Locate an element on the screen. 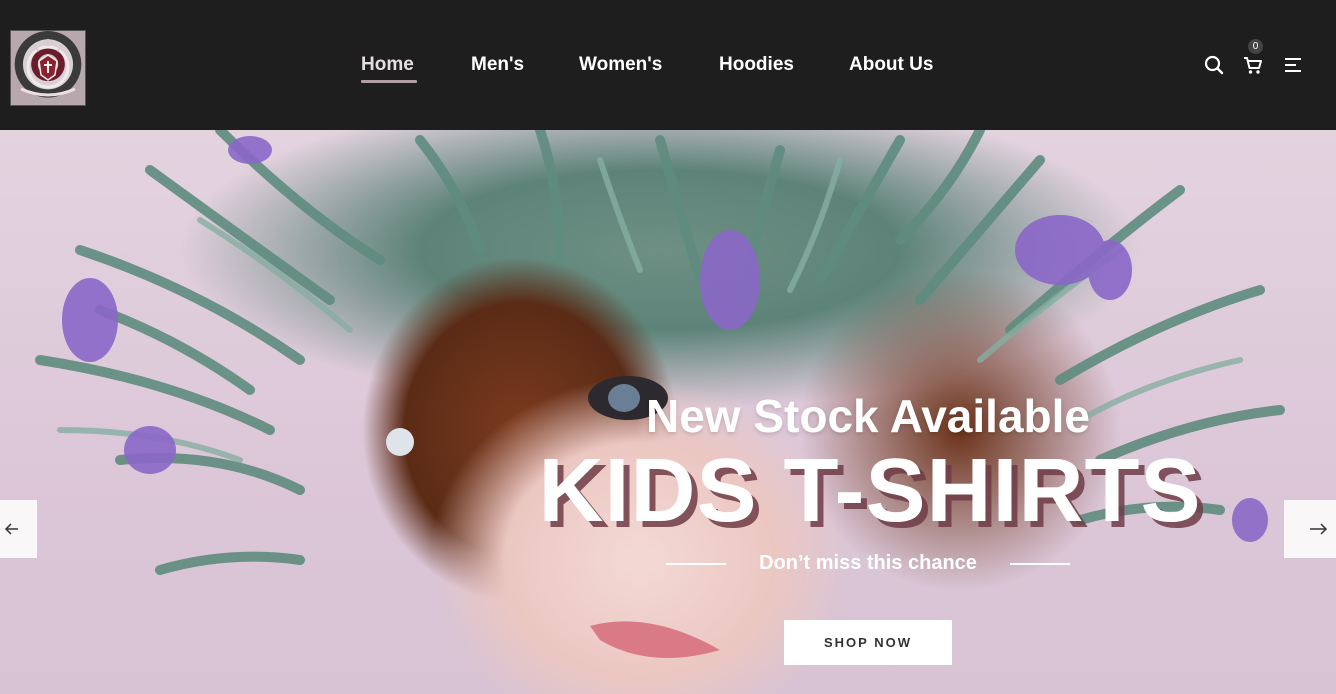 The height and width of the screenshot is (694, 1336). hero-tagline: Don’t miss this chance is located at coordinates (868, 563).